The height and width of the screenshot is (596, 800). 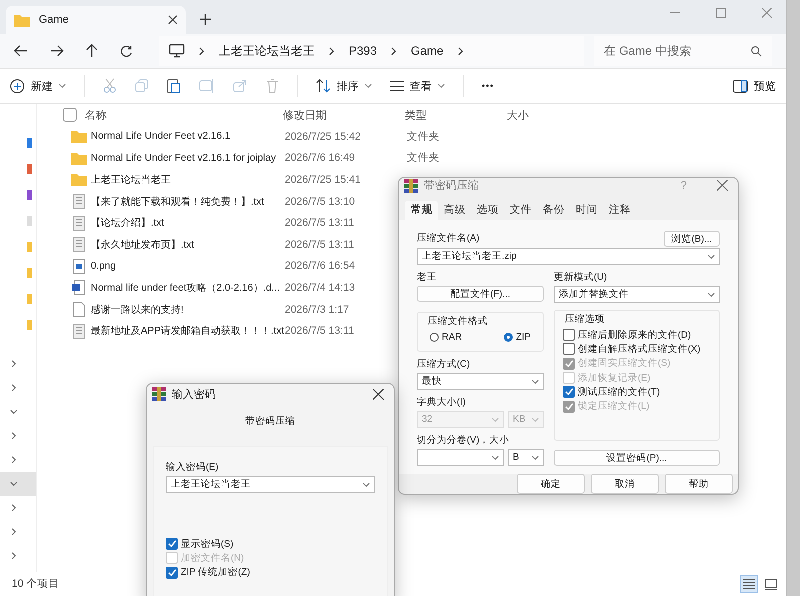 What do you see at coordinates (517, 337) in the screenshot?
I see `format-radio: ZIP` at bounding box center [517, 337].